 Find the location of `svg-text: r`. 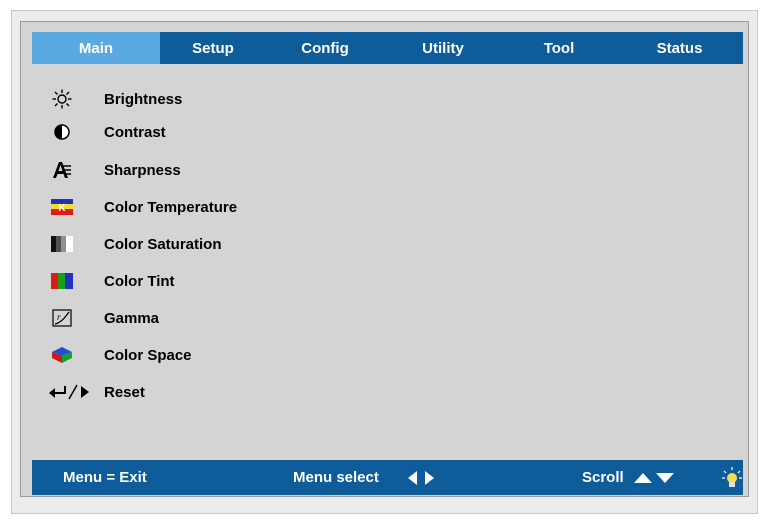

svg-text: r is located at coordinates (59, 317).